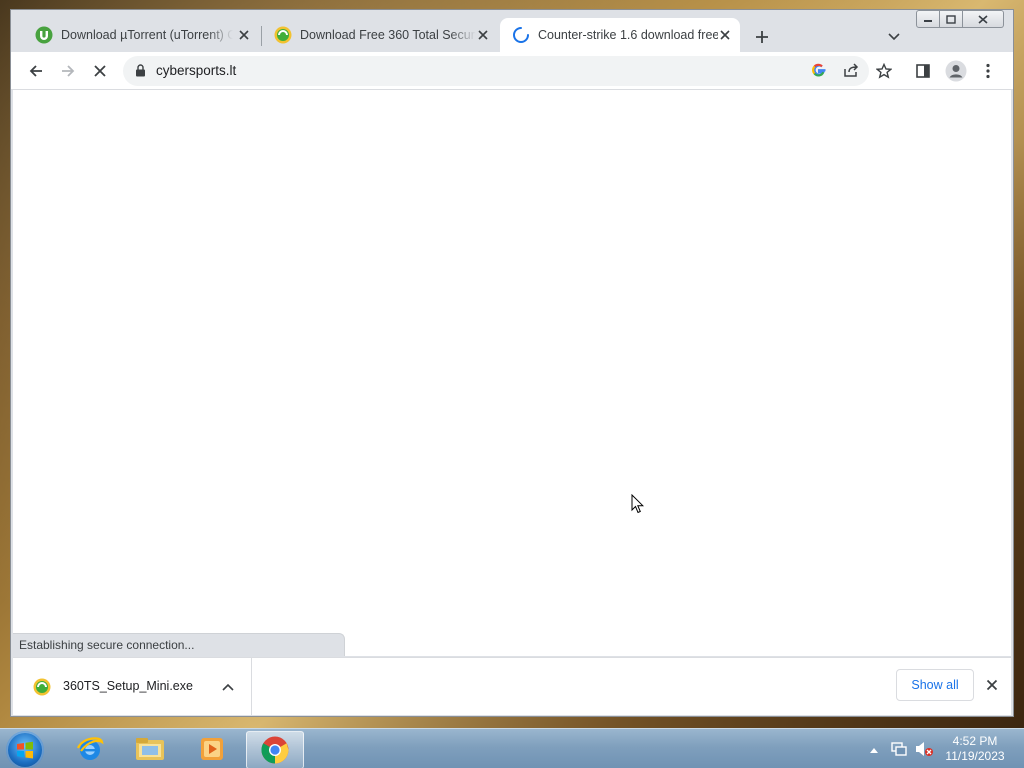 This screenshot has width=1024, height=768. I want to click on profile-avatar-icon, so click(956, 71).